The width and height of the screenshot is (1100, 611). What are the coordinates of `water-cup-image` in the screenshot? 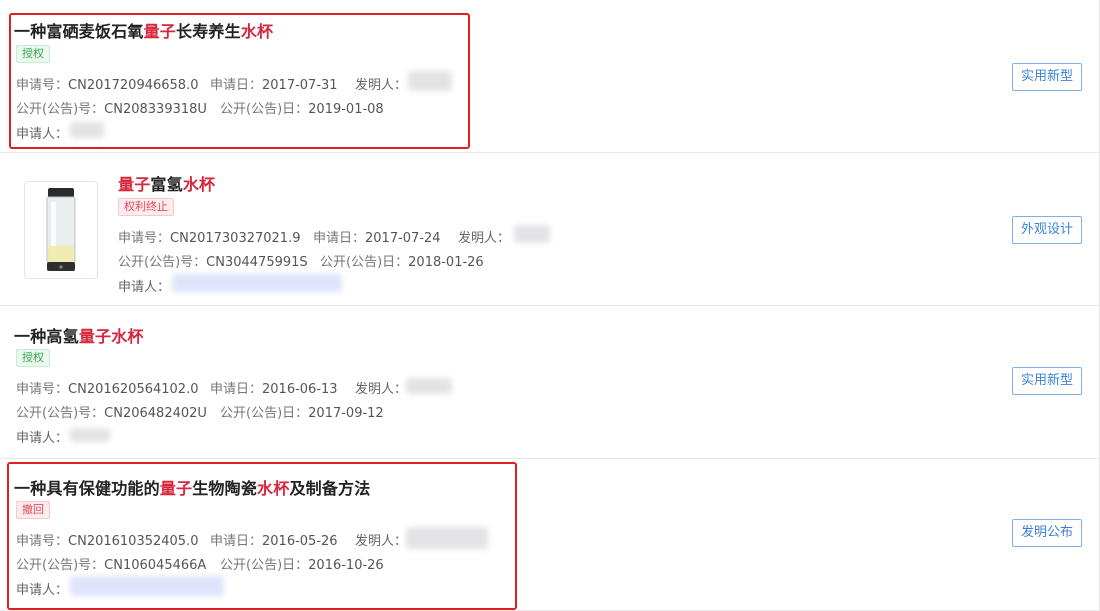 It's located at (61, 229).